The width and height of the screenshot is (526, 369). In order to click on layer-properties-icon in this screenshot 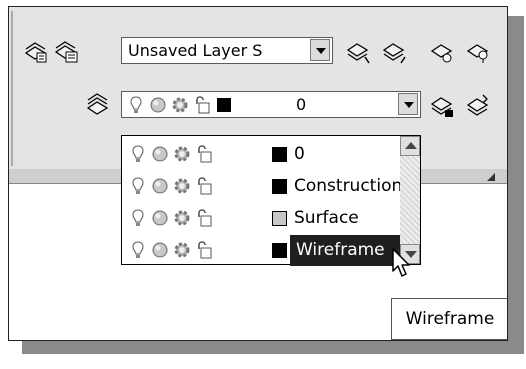, I will do `click(36, 52)`.